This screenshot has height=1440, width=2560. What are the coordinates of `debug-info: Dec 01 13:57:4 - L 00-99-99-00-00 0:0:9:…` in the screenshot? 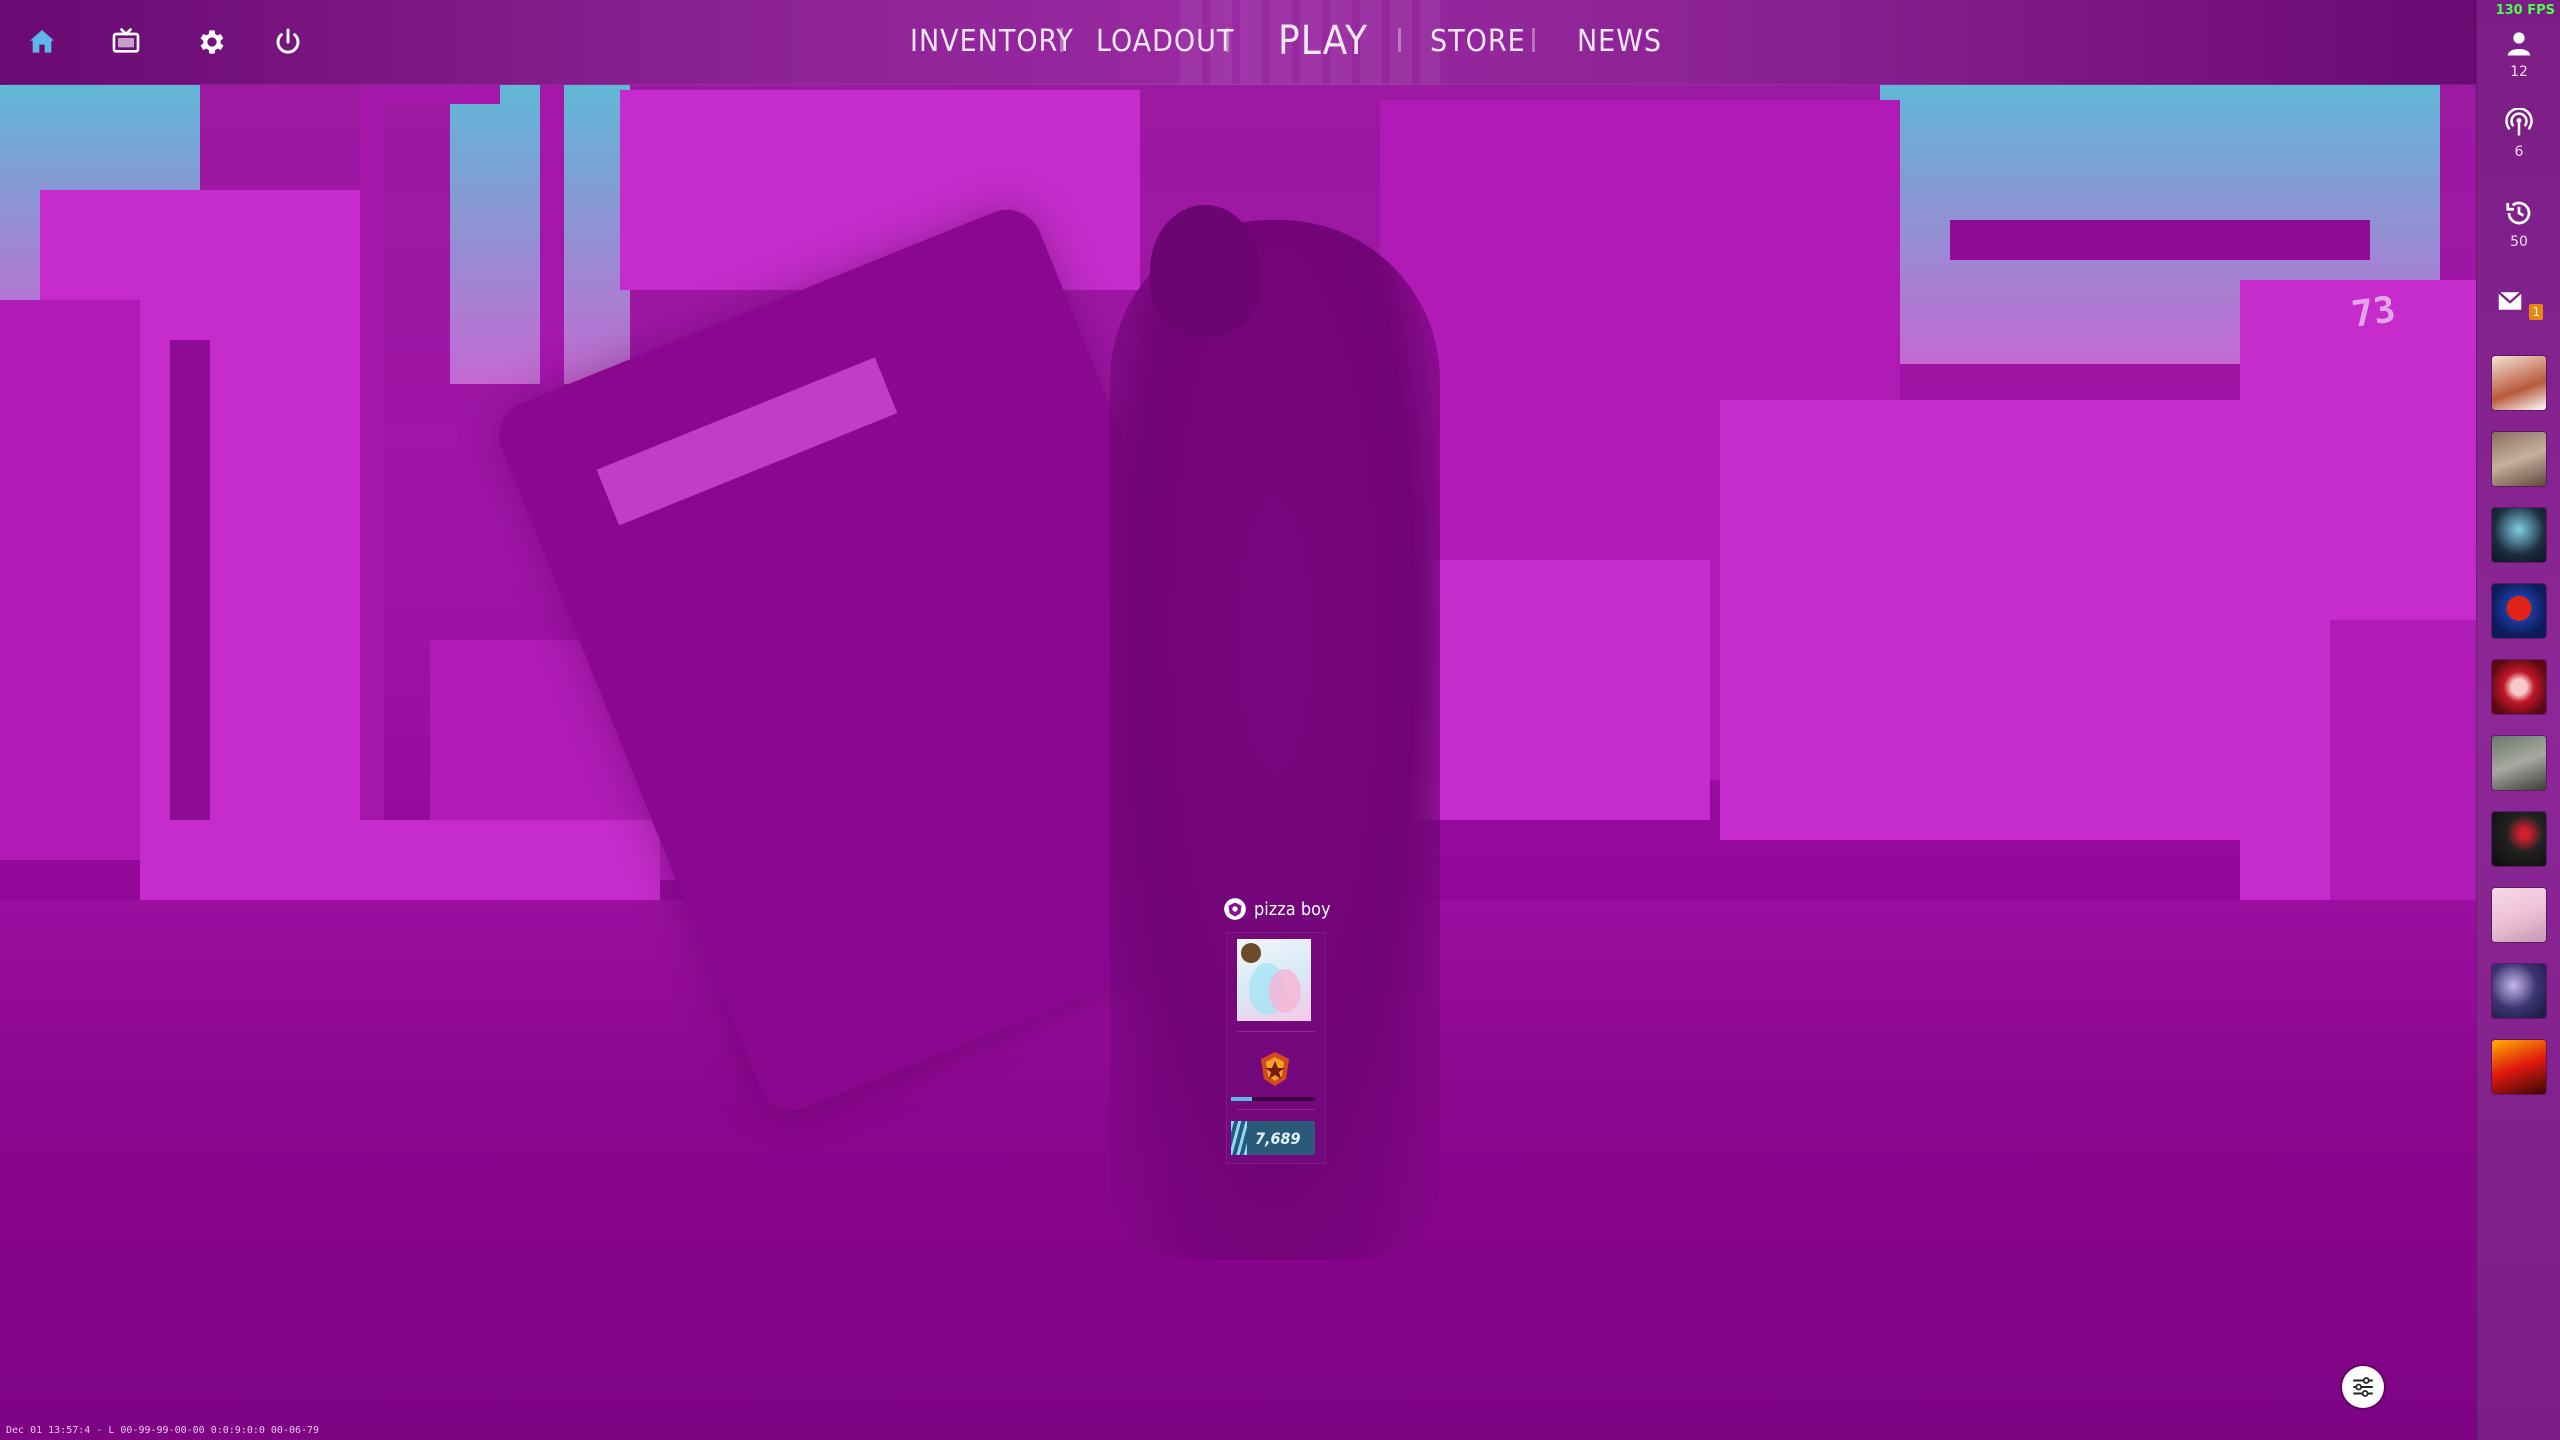 It's located at (163, 1430).